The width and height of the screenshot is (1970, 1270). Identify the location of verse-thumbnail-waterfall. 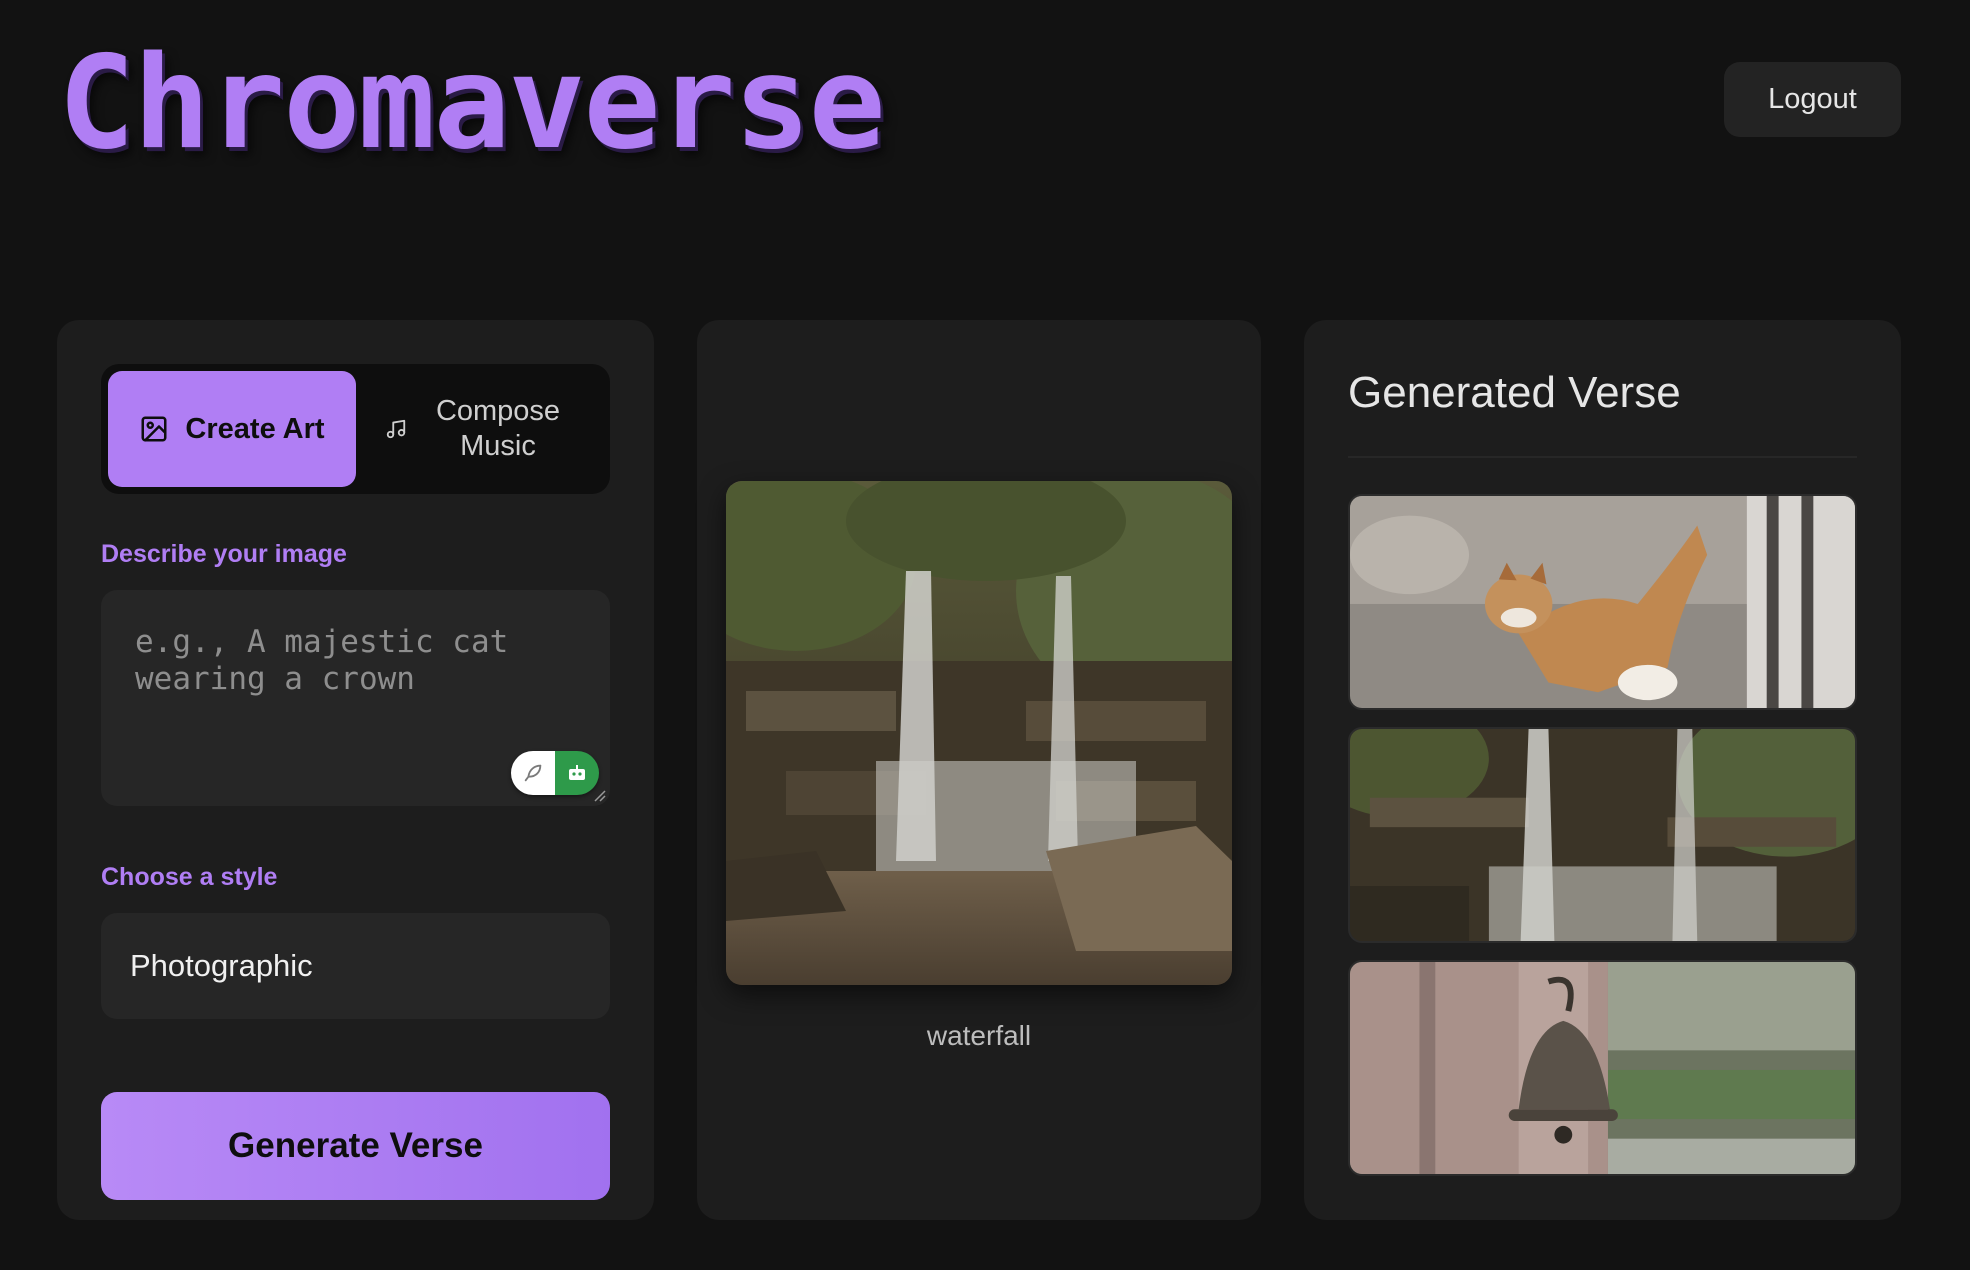
(1602, 835).